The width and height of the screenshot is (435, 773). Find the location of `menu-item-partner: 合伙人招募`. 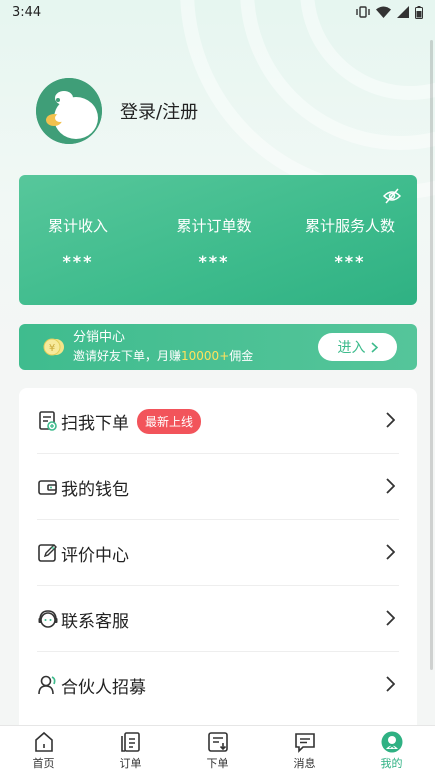

menu-item-partner: 合伙人招募 is located at coordinates (218, 685).